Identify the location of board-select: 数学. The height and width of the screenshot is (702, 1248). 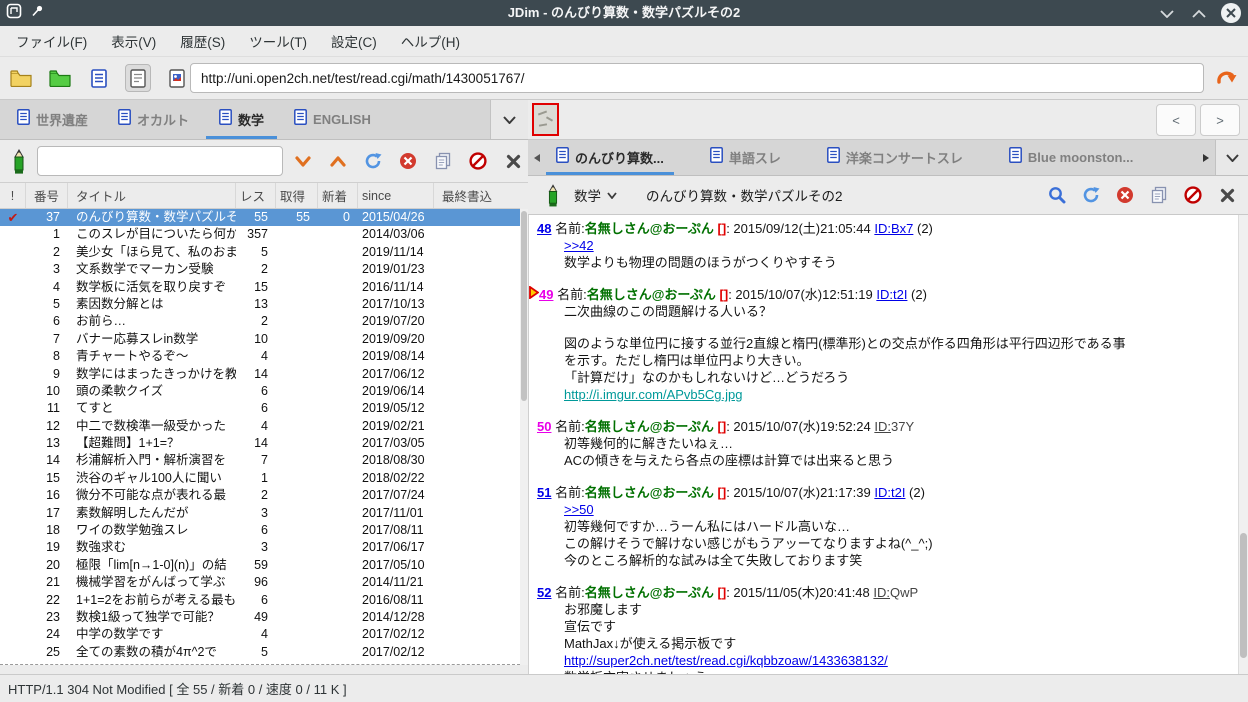
(595, 195).